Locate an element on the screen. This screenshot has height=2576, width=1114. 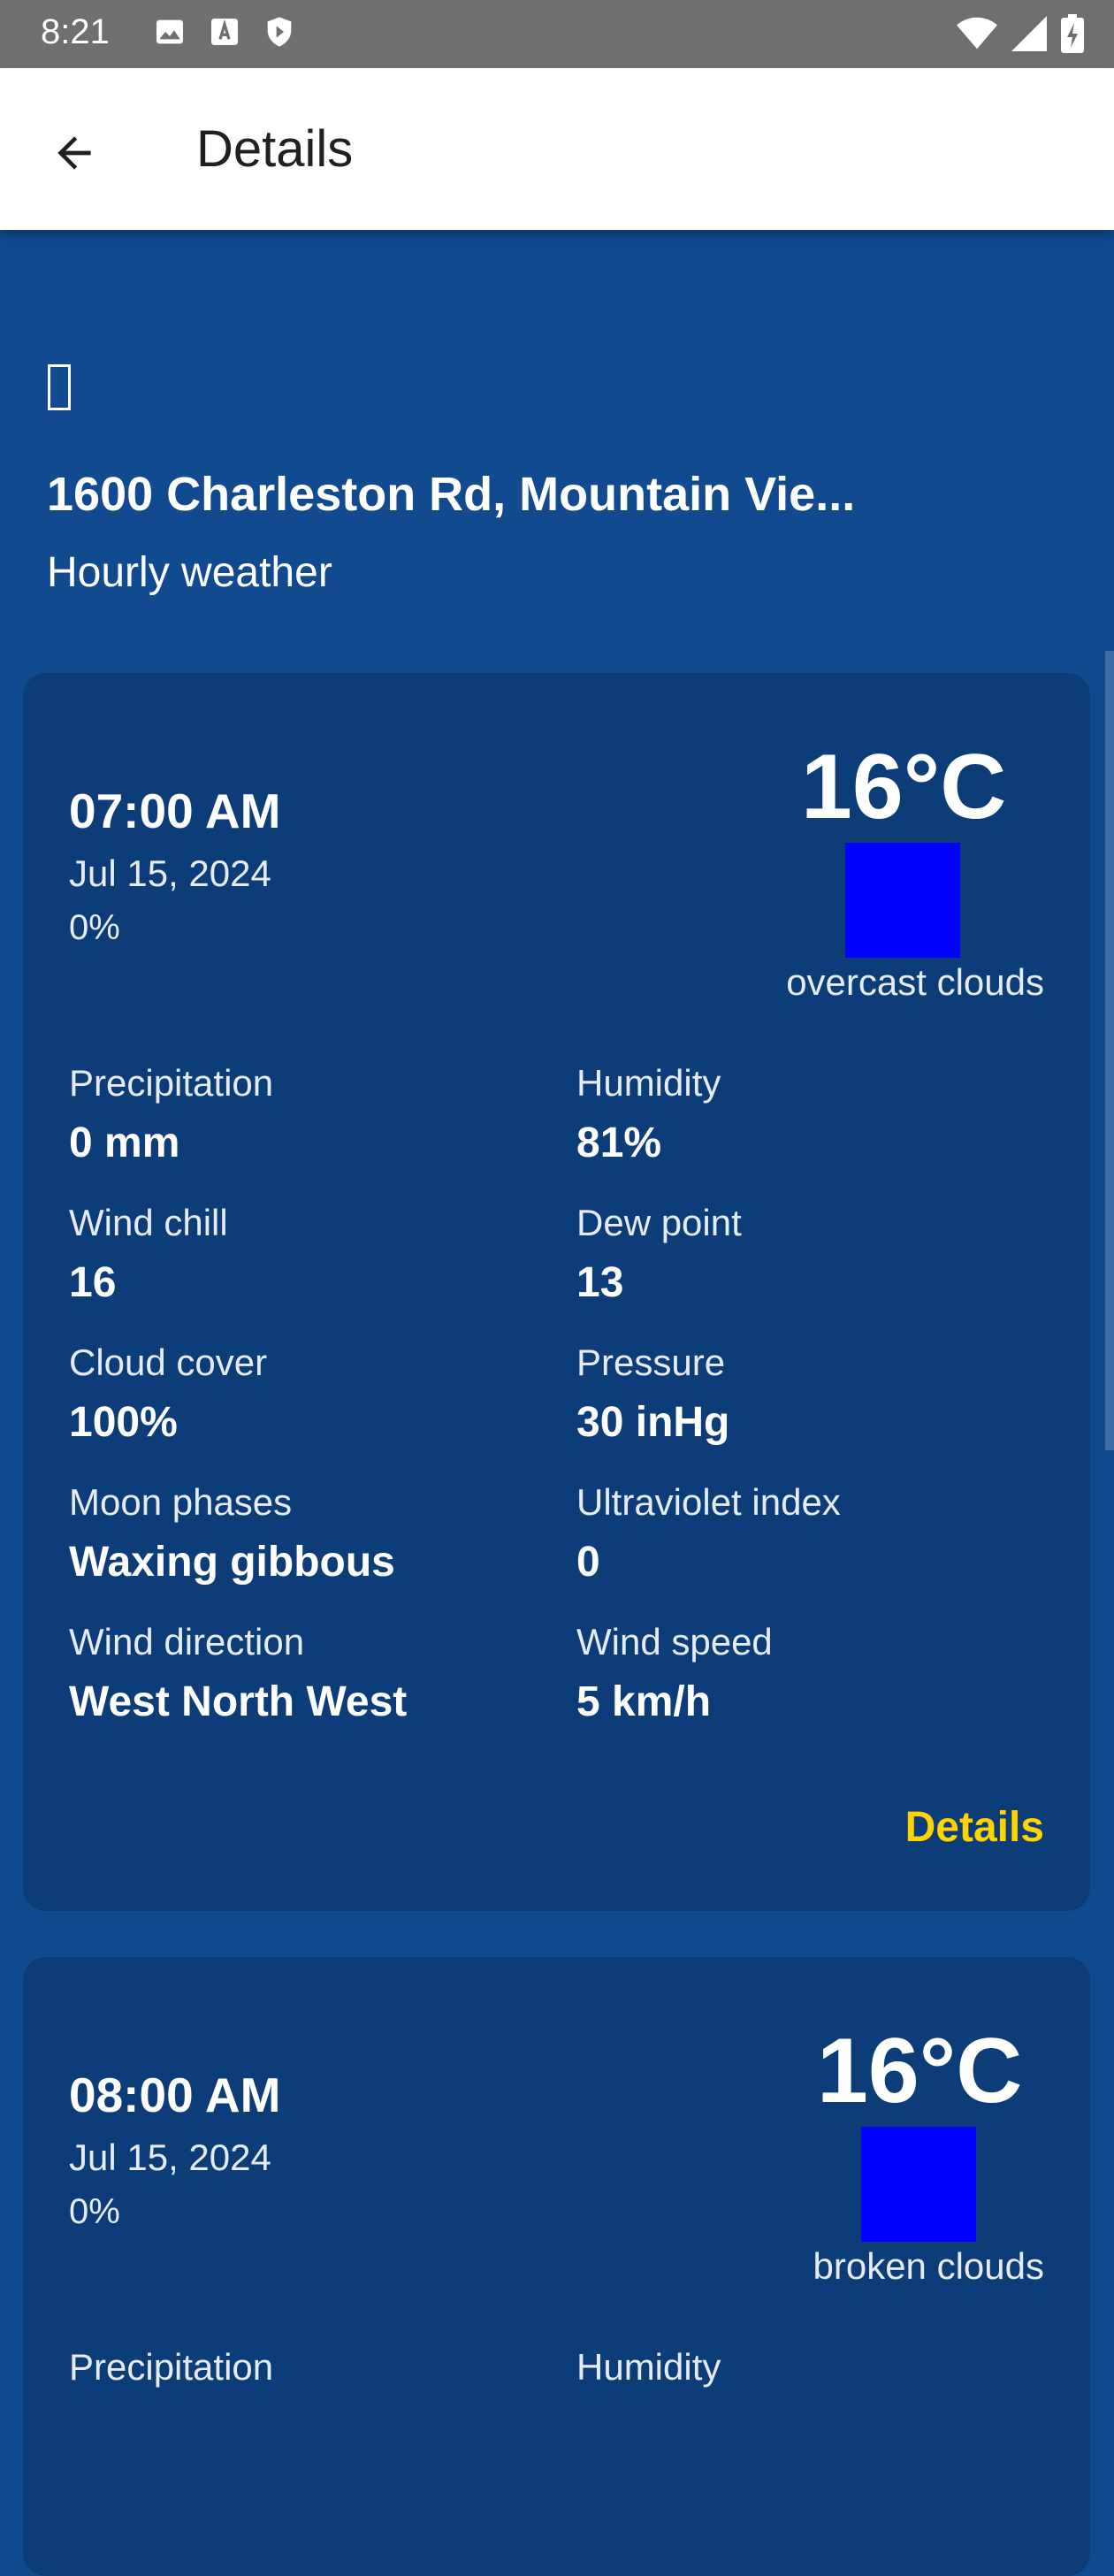
metric-label-wind-speed: Wind speed is located at coordinates (674, 1642).